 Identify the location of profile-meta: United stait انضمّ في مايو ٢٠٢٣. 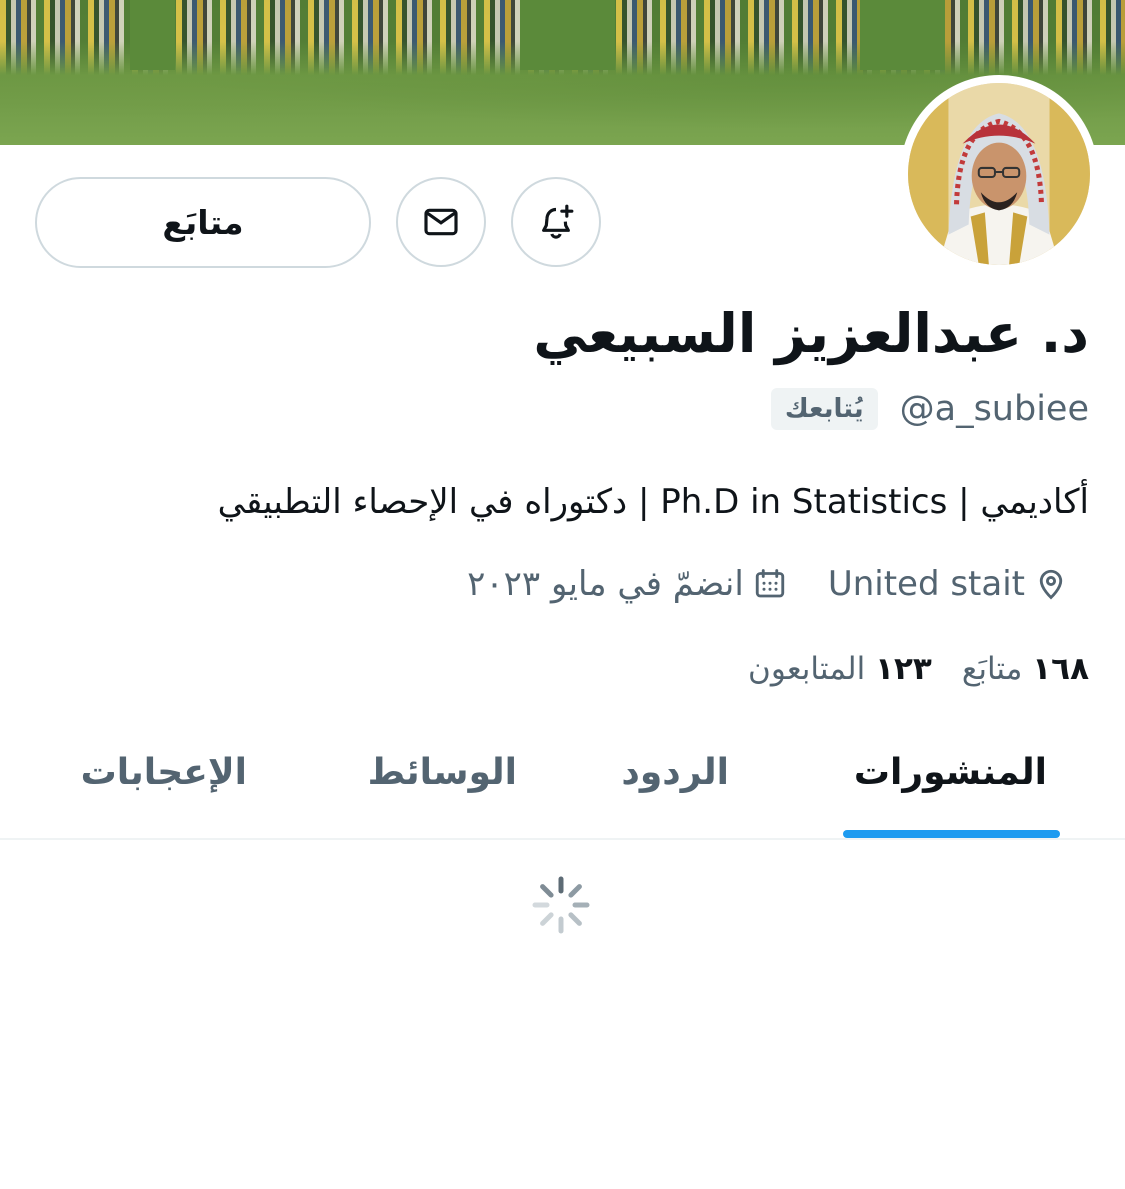
(768, 584).